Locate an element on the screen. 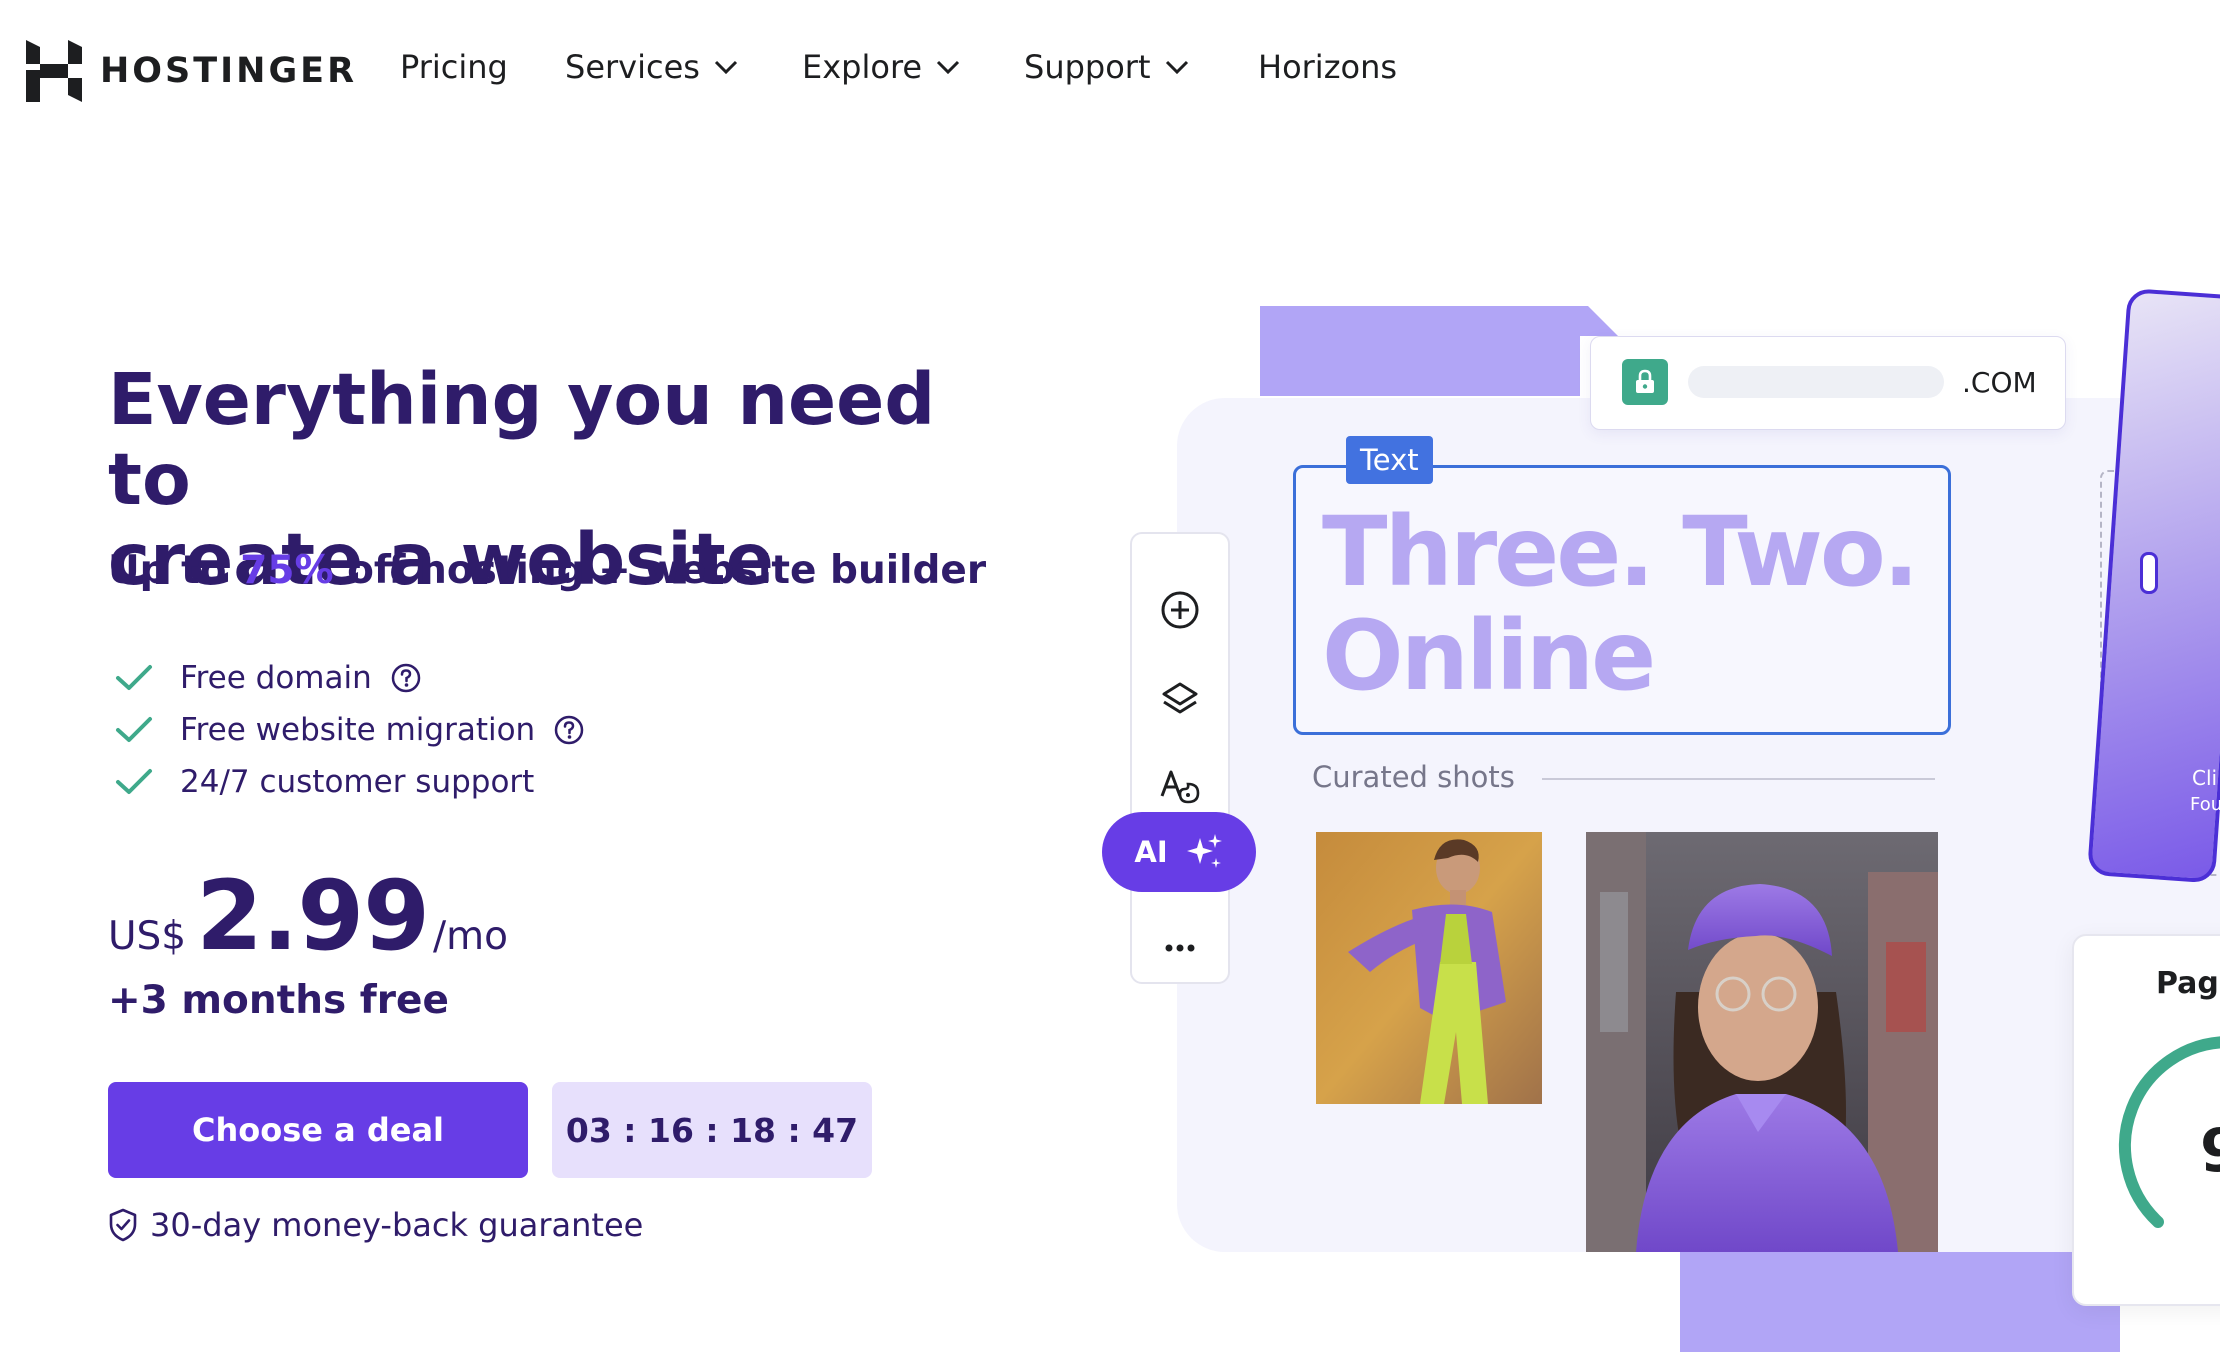 The image size is (2220, 1362). nav-horizons-label: Horizons is located at coordinates (1328, 67).